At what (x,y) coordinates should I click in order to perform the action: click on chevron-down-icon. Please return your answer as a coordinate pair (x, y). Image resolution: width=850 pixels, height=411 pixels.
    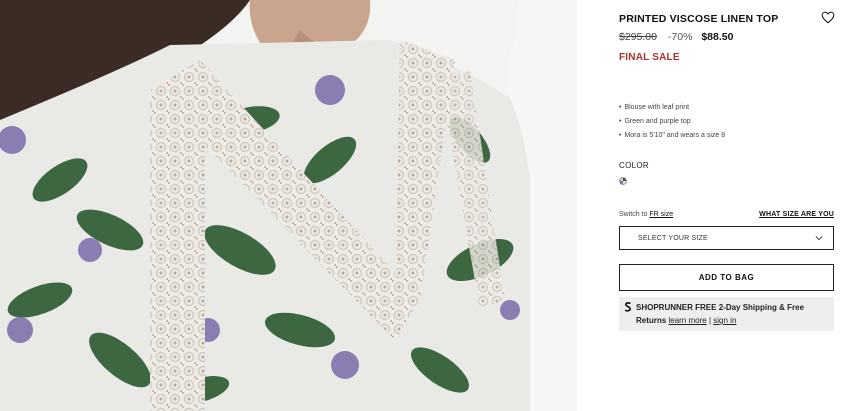
    Looking at the image, I should click on (819, 238).